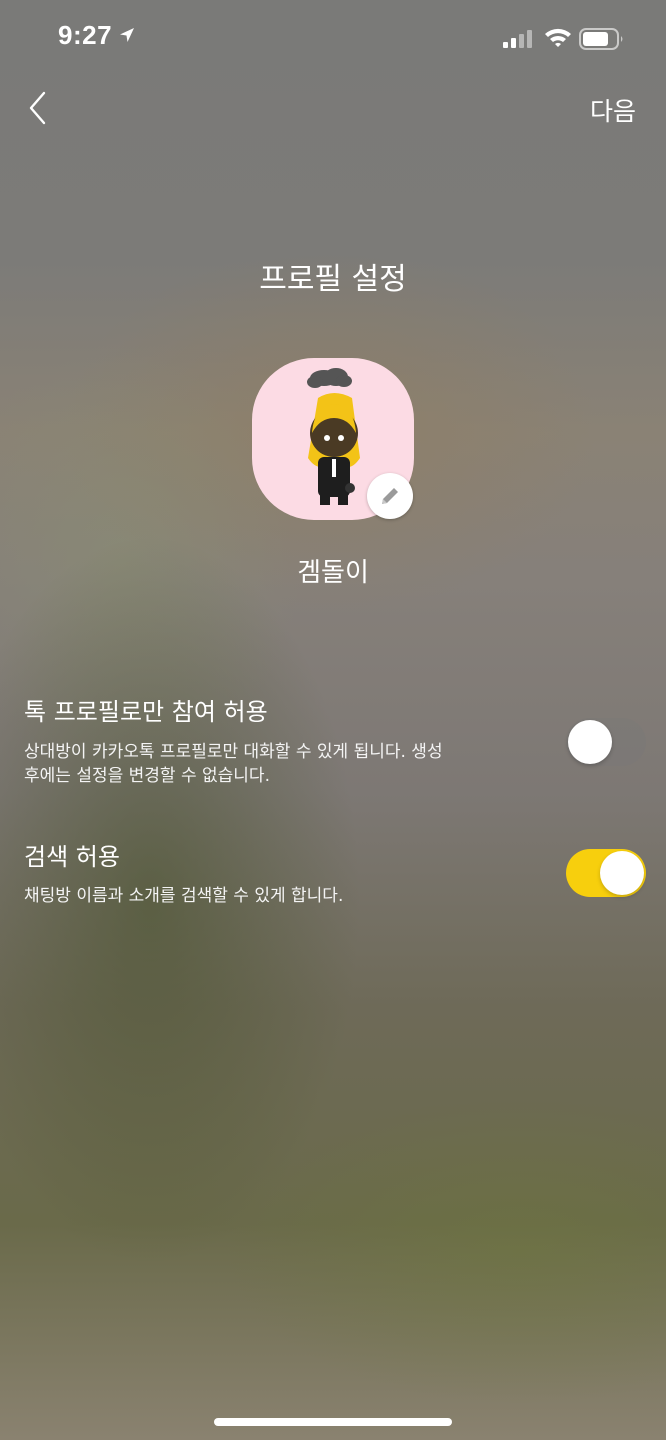 The height and width of the screenshot is (1440, 666). I want to click on toggle-allow-search, so click(606, 873).